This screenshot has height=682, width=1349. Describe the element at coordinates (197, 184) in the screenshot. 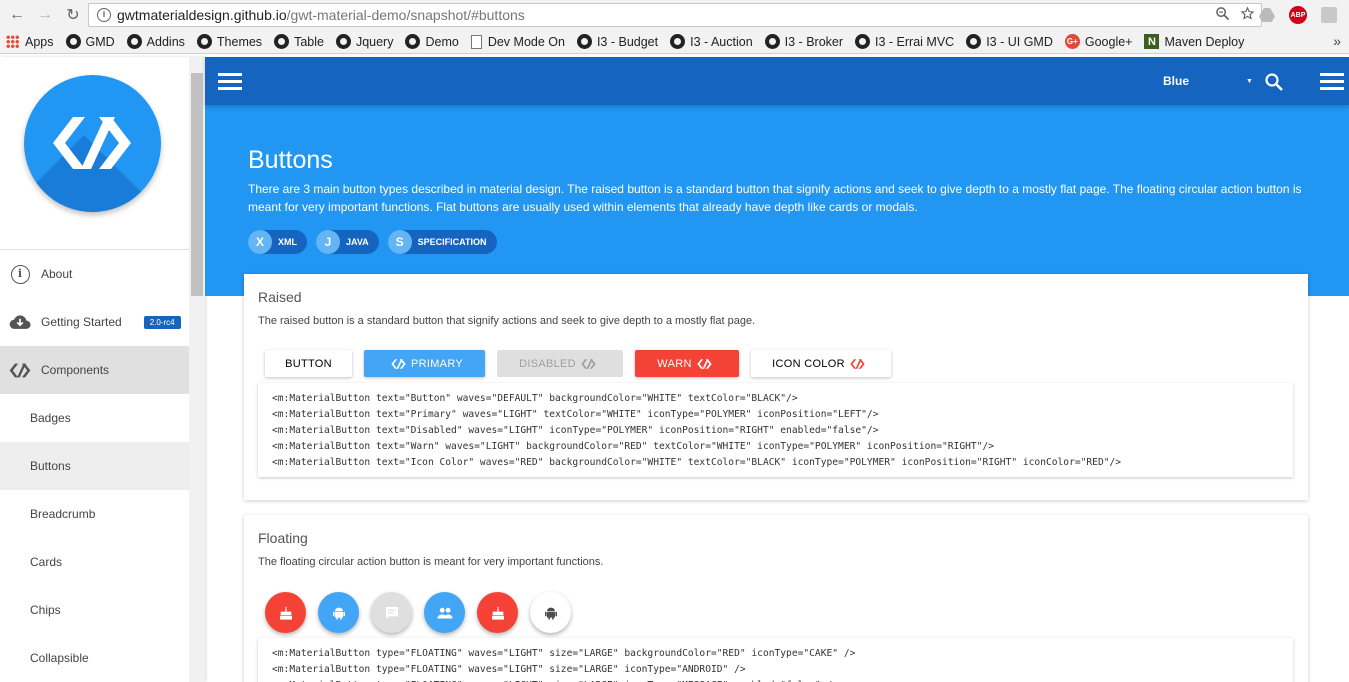

I see `sidebar-scroll-thumb` at that location.